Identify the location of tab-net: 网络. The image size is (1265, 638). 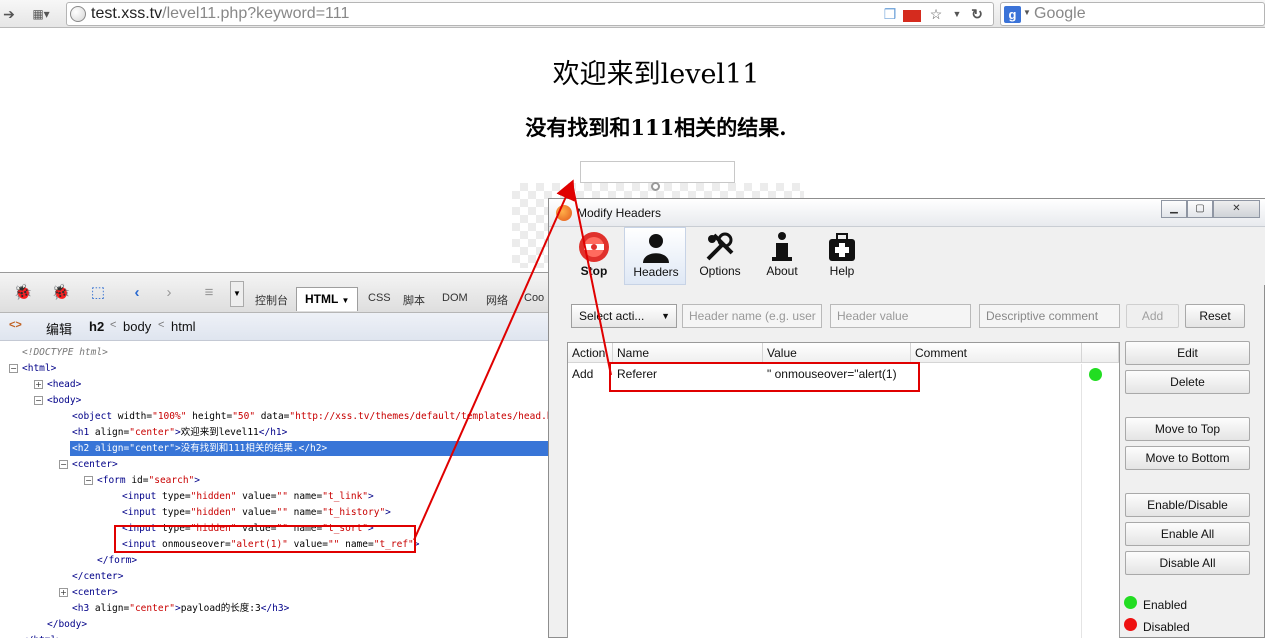
(497, 300).